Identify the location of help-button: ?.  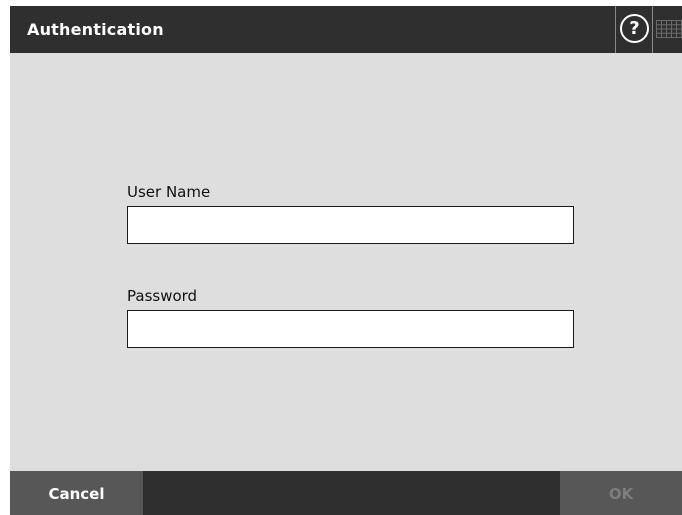
(634, 29).